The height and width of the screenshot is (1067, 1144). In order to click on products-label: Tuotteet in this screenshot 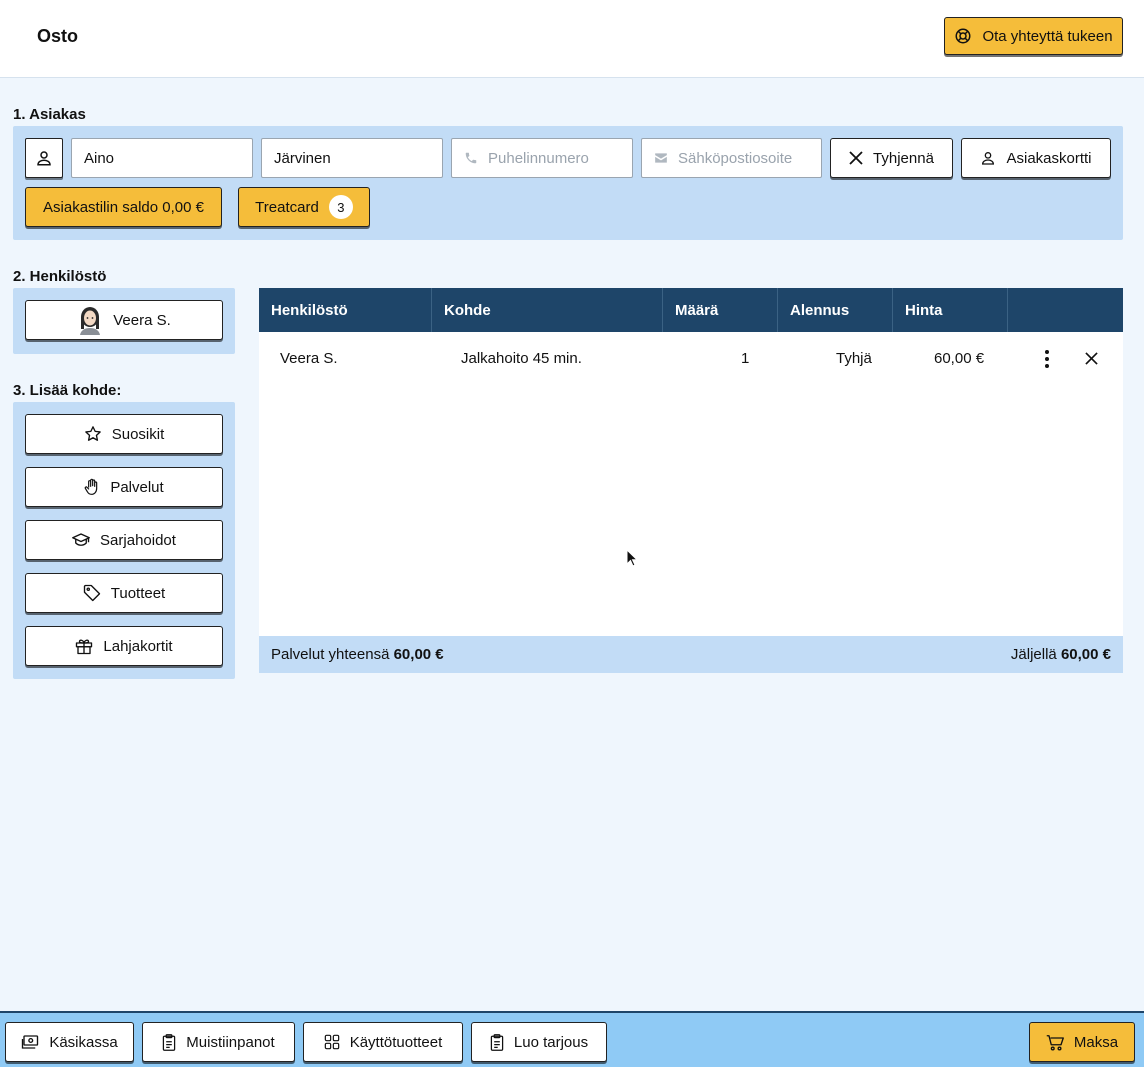, I will do `click(138, 593)`.